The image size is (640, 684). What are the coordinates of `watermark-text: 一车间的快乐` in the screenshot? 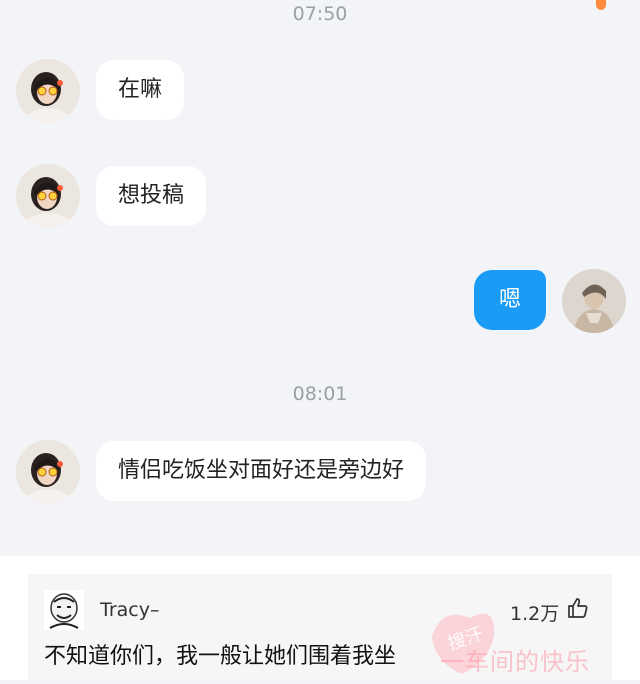 It's located at (515, 662).